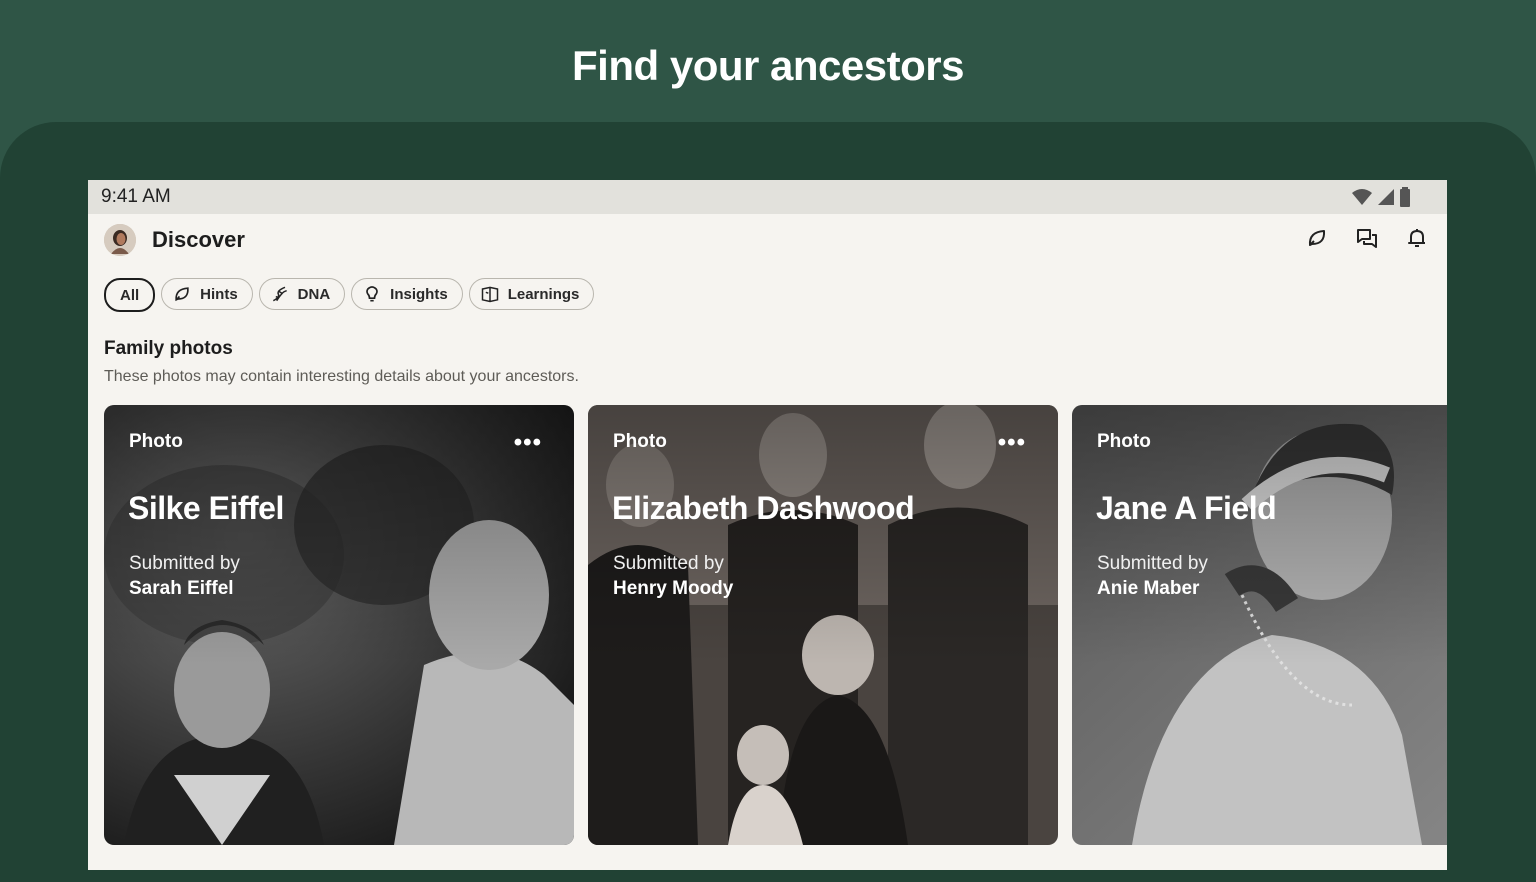 The height and width of the screenshot is (882, 1536). I want to click on status-icons, so click(1381, 197).